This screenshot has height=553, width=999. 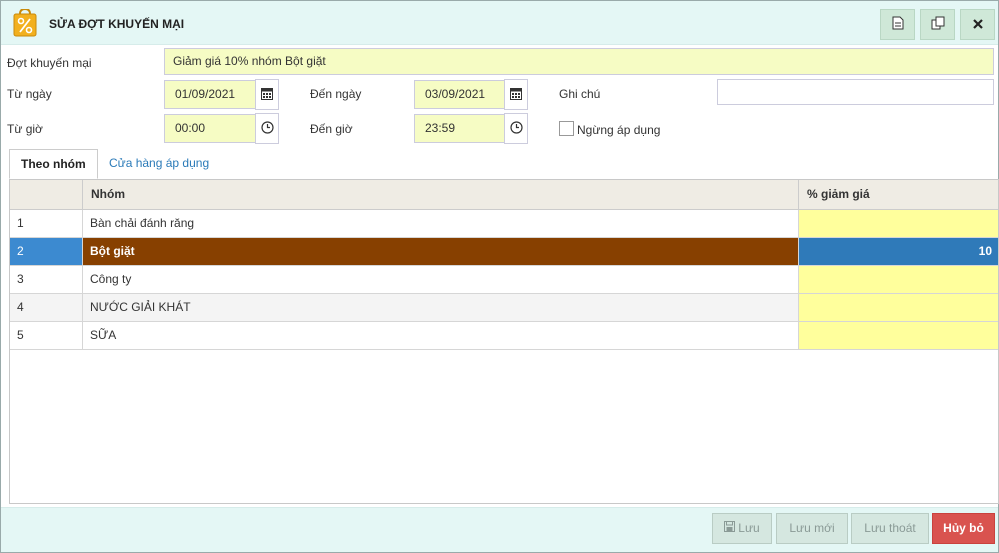 What do you see at coordinates (580, 94) in the screenshot?
I see `note-label: Ghi chú` at bounding box center [580, 94].